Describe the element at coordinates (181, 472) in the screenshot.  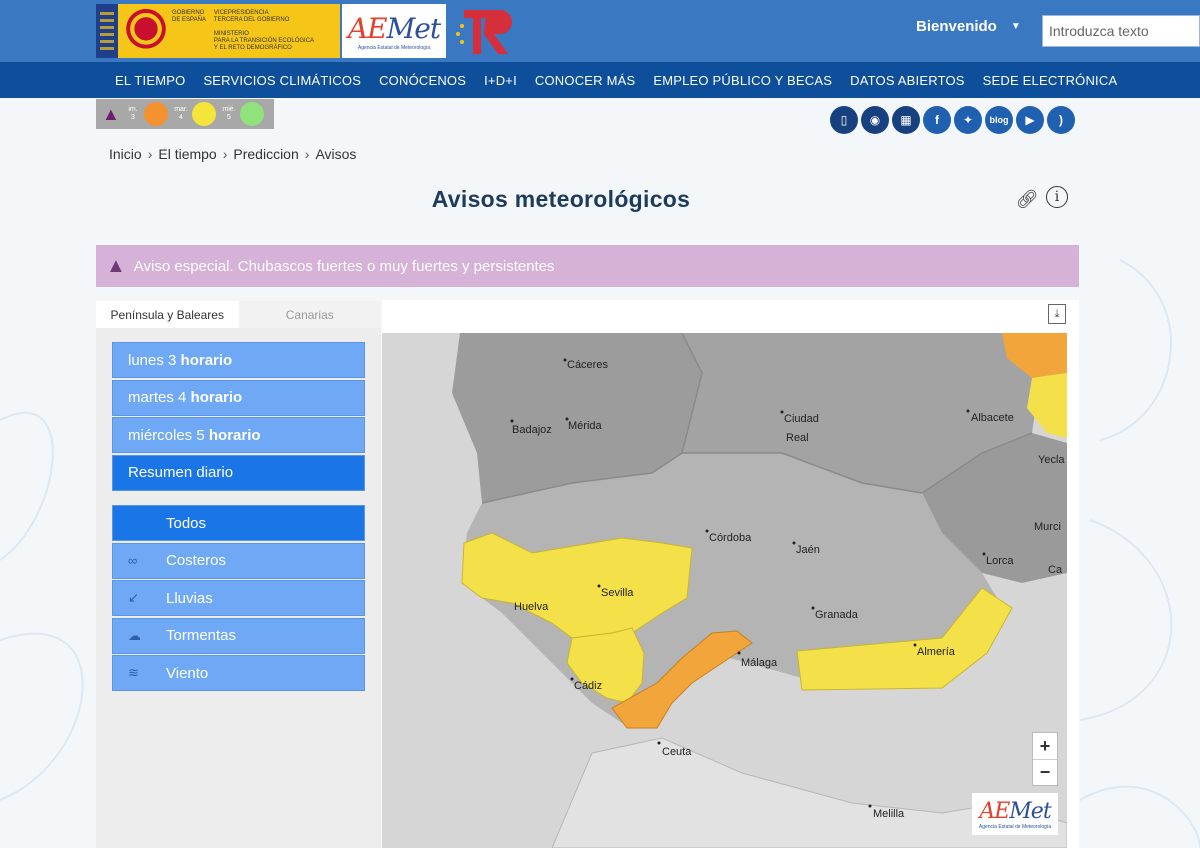
I see `day-button-label: Resumen diario` at that location.